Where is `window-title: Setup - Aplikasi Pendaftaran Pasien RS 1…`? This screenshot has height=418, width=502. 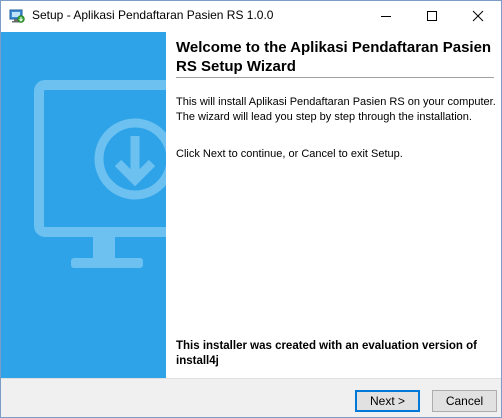 window-title: Setup - Aplikasi Pendaftaran Pasien RS 1… is located at coordinates (153, 15).